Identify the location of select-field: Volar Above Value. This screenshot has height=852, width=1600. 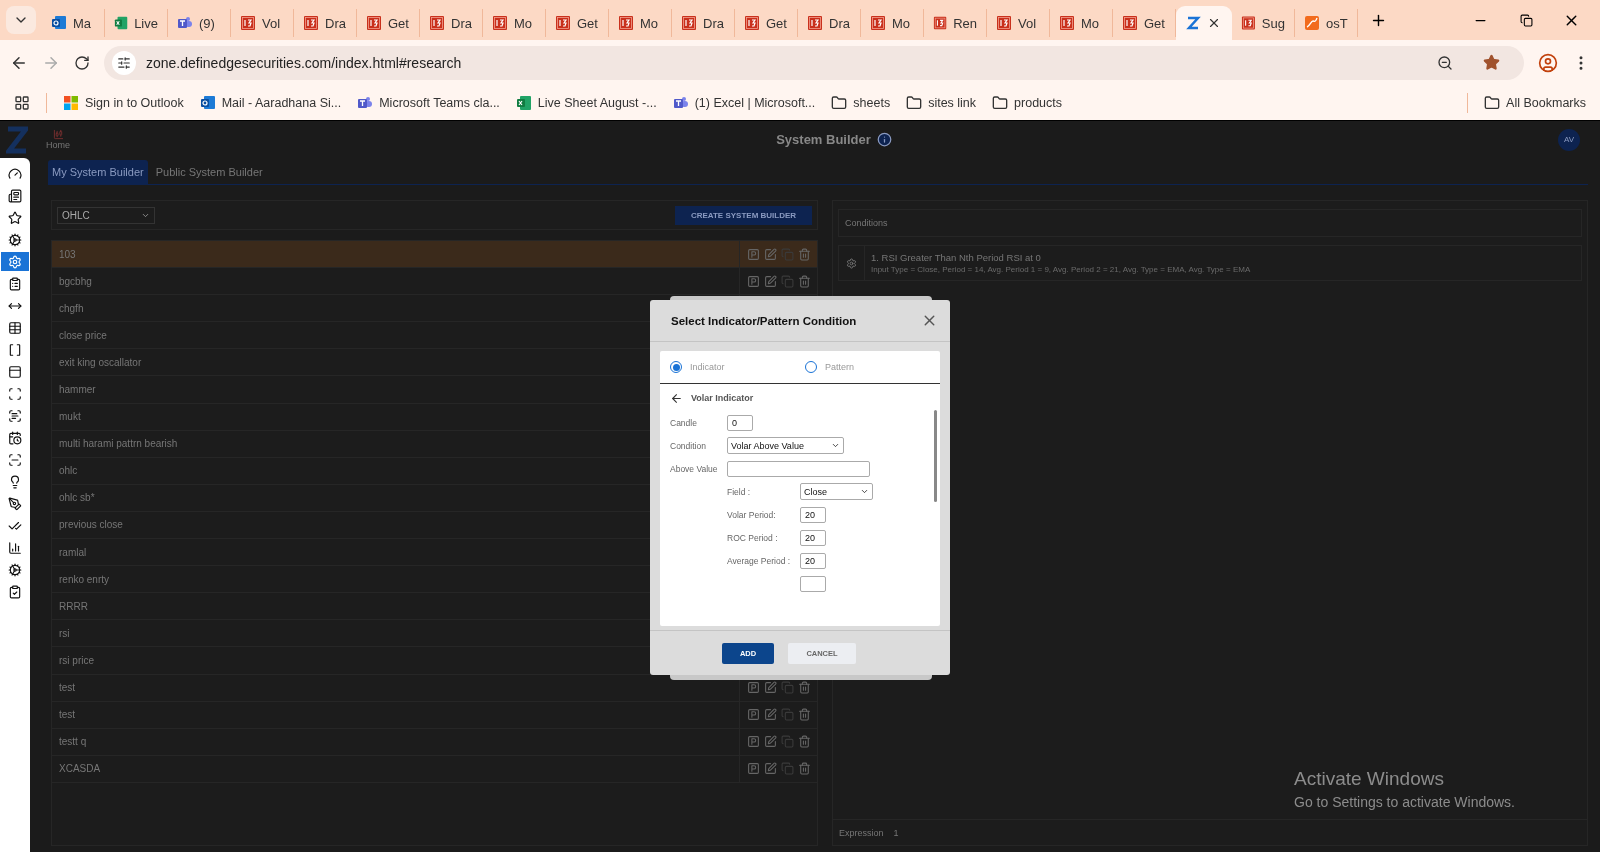
(785, 445).